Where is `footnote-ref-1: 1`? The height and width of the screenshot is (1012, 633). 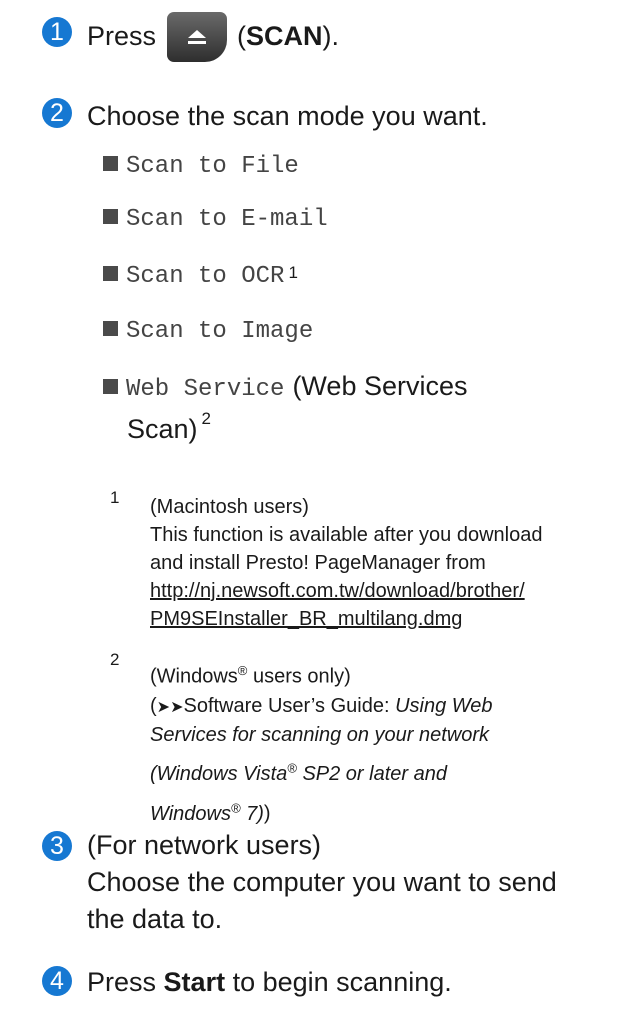
footnote-ref-1: 1 is located at coordinates (293, 272).